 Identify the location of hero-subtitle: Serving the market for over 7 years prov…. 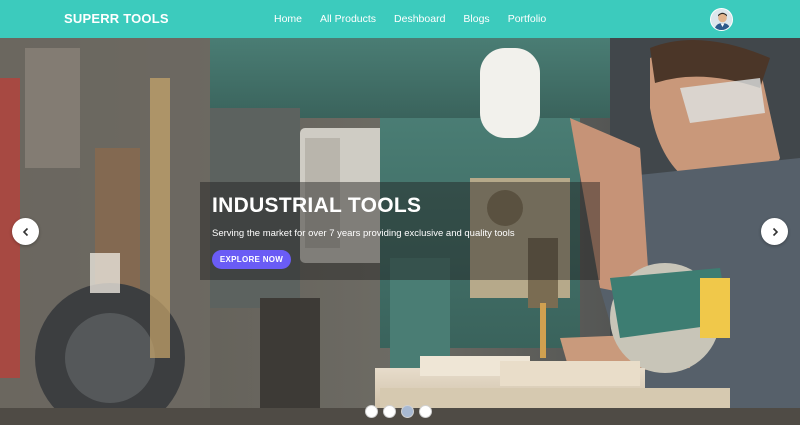
(363, 233).